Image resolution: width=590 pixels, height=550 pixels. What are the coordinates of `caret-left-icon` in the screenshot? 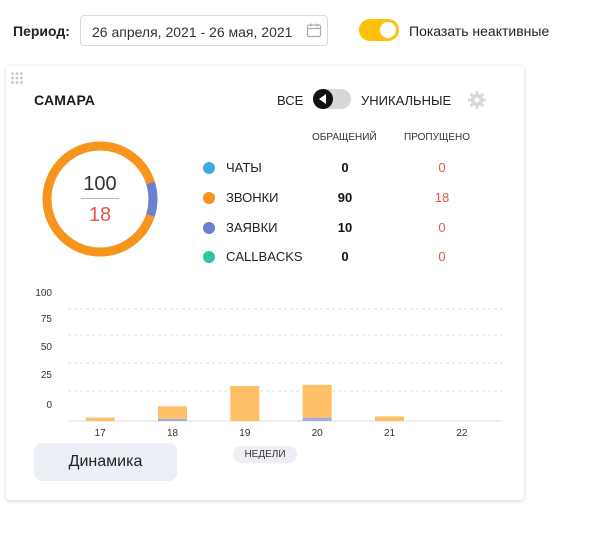 It's located at (322, 99).